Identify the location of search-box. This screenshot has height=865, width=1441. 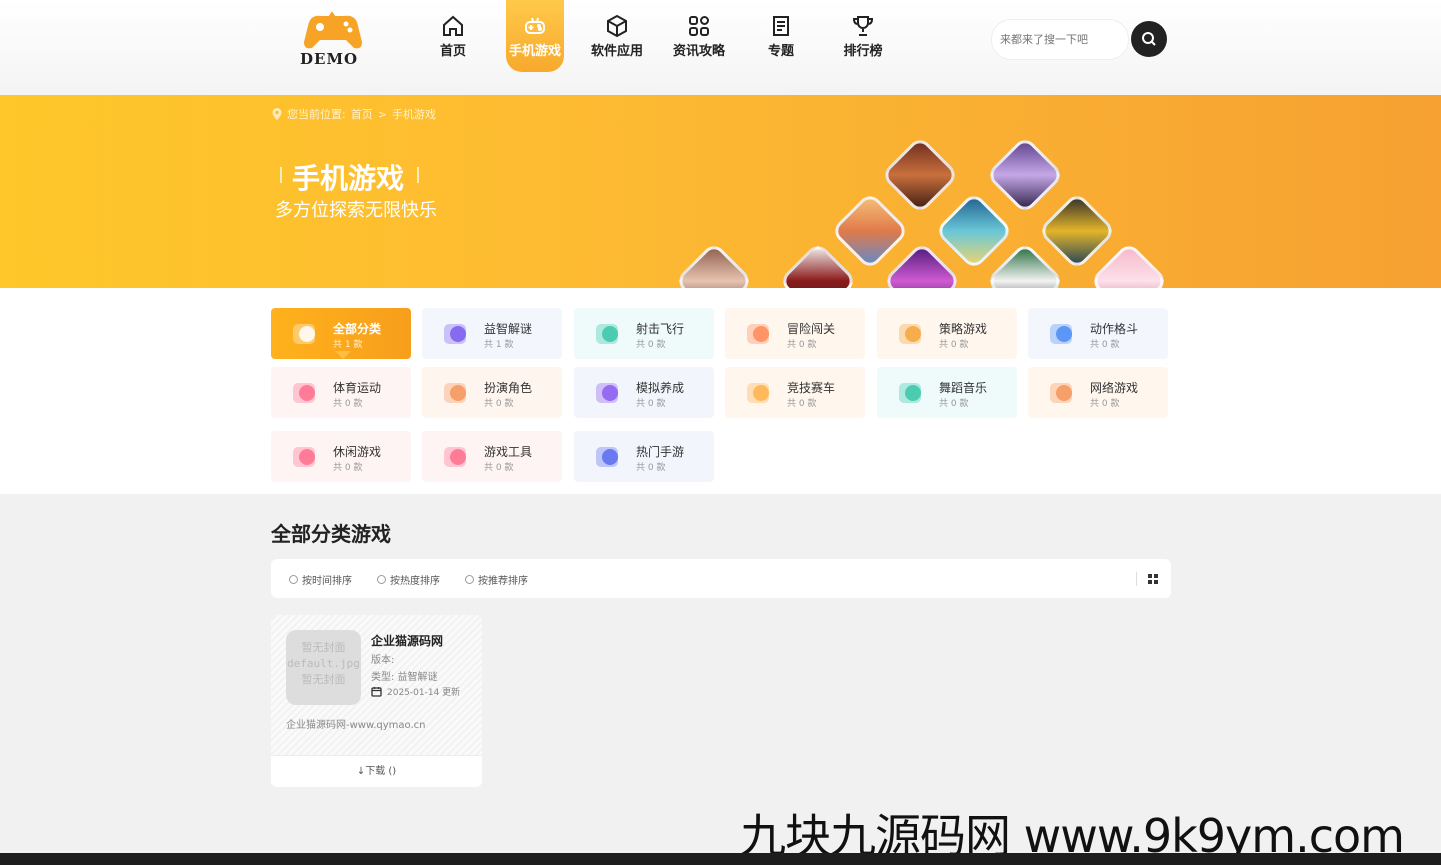
(1060, 39).